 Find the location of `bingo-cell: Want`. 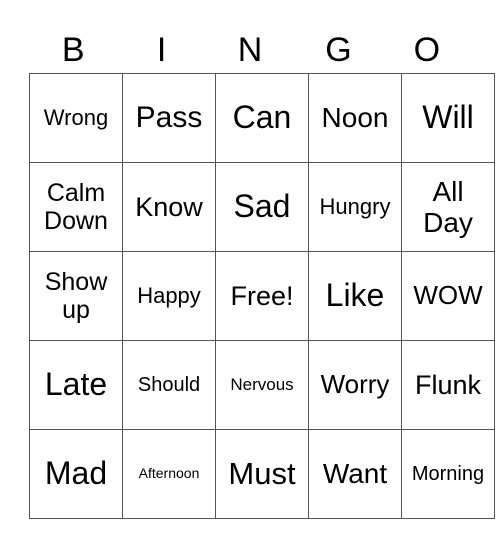

bingo-cell: Want is located at coordinates (355, 474).